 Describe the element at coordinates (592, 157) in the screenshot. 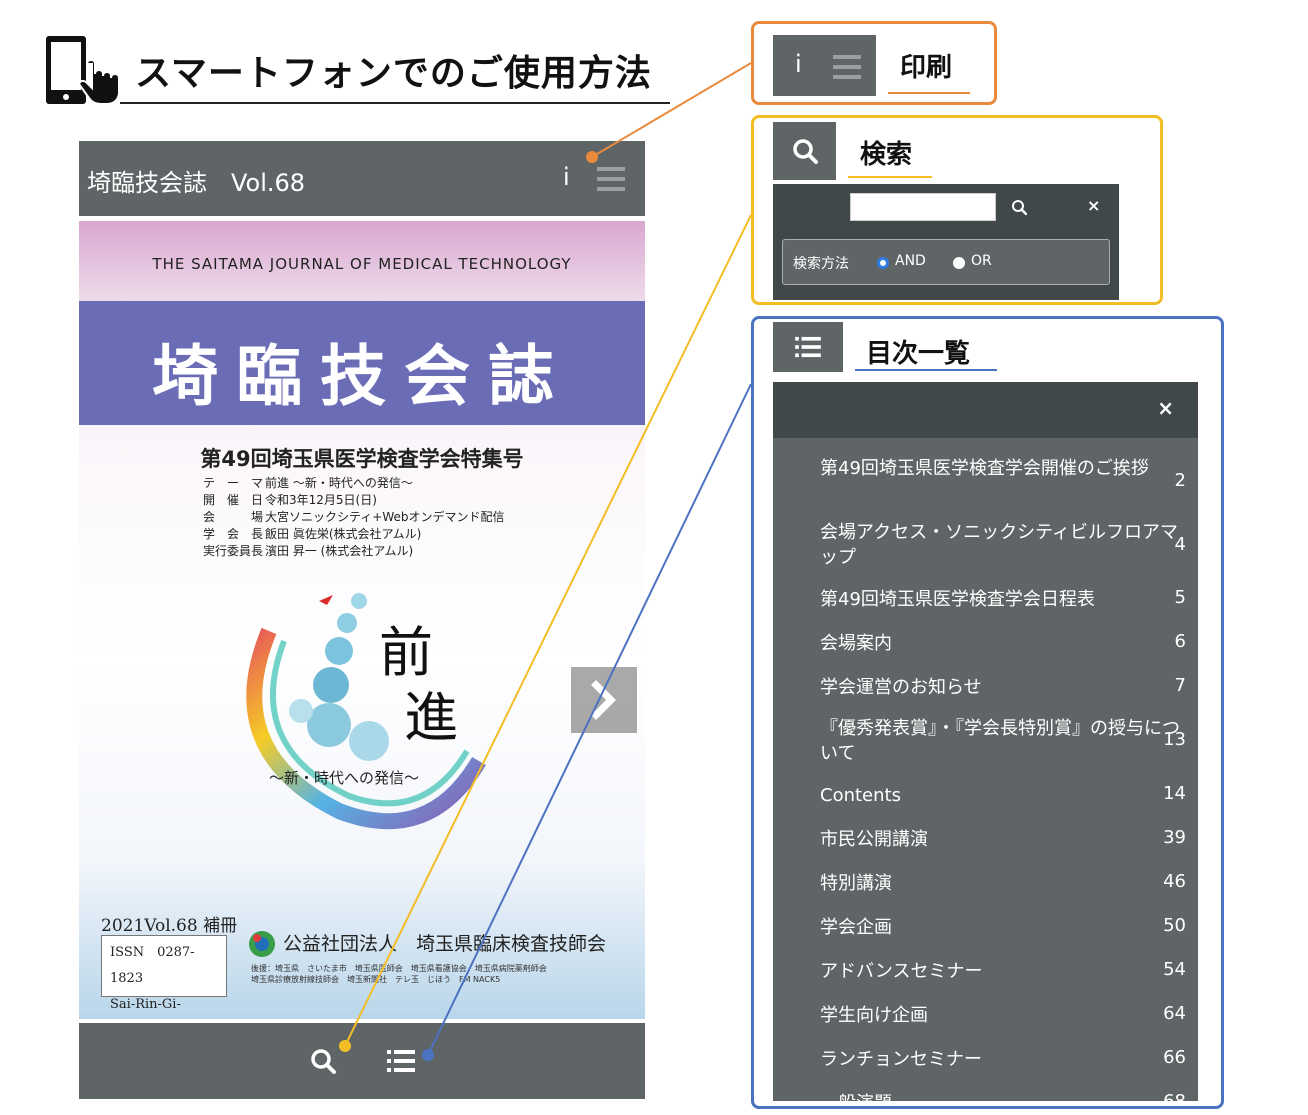

I see `print-connector-dot` at that location.